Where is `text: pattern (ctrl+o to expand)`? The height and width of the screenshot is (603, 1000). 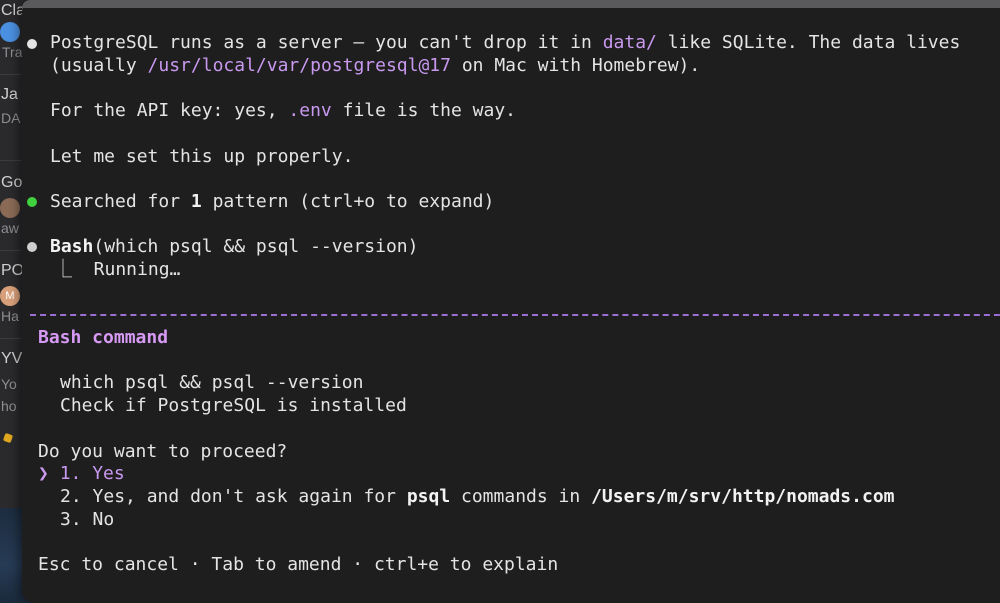 text: pattern (ctrl+o to expand) is located at coordinates (348, 201).